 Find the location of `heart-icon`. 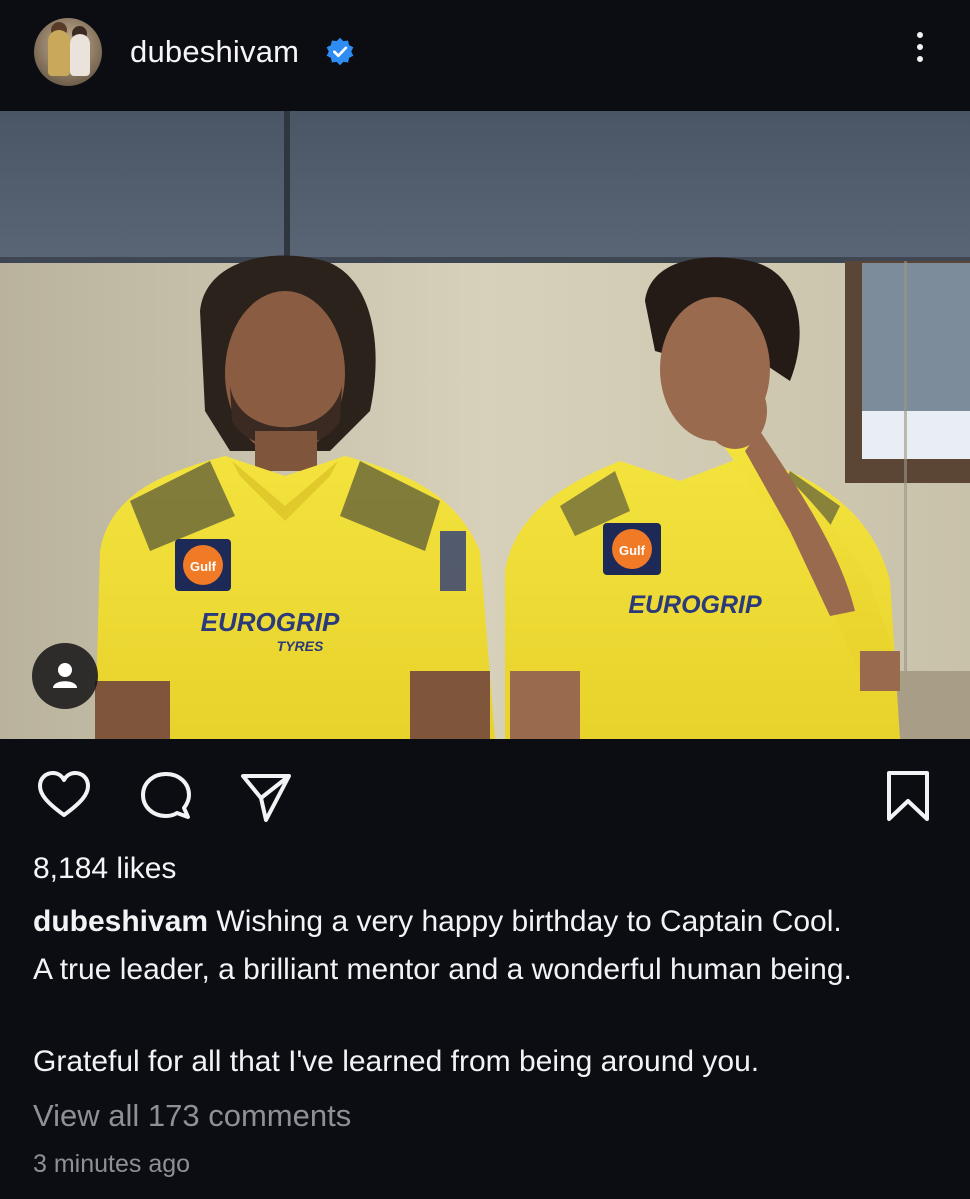

heart-icon is located at coordinates (64, 796).